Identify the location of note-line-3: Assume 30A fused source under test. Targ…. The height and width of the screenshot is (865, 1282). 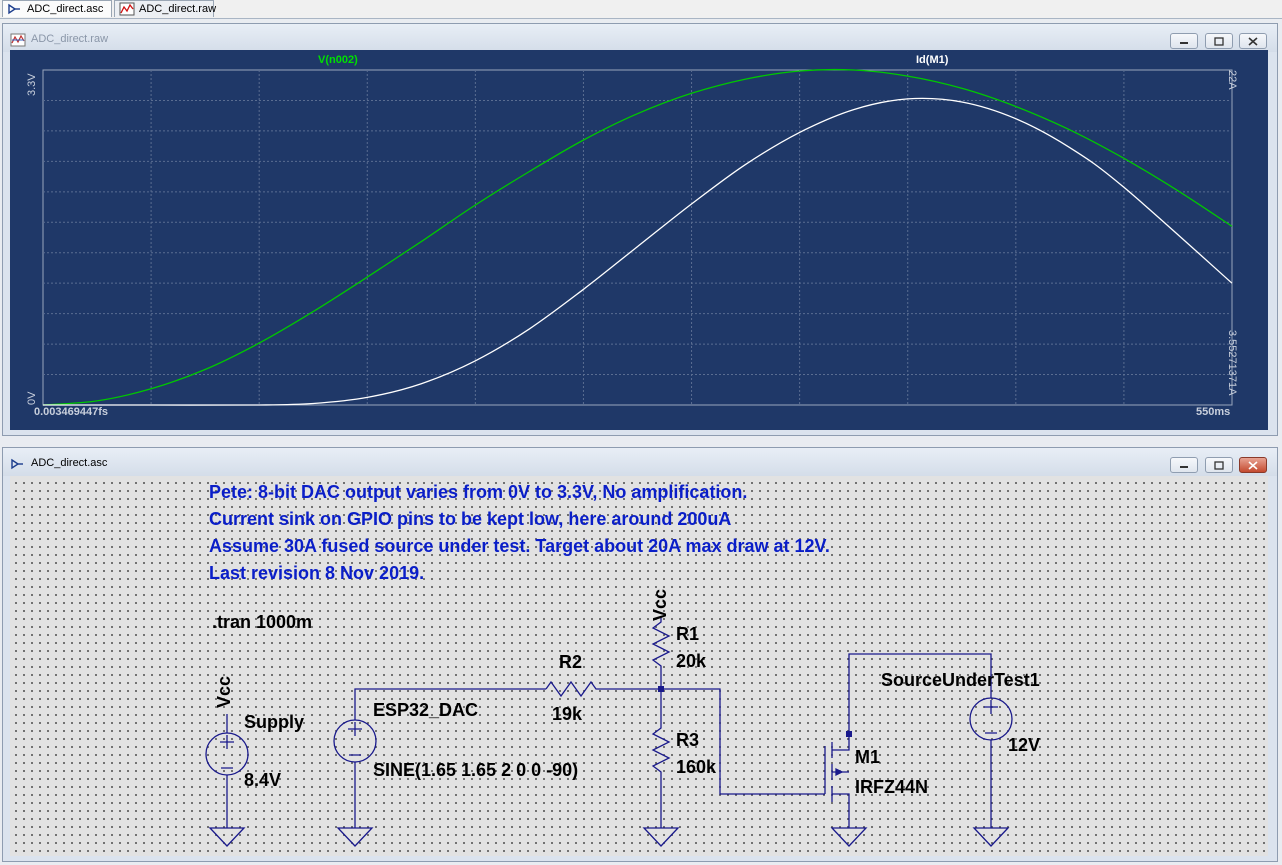
(519, 546).